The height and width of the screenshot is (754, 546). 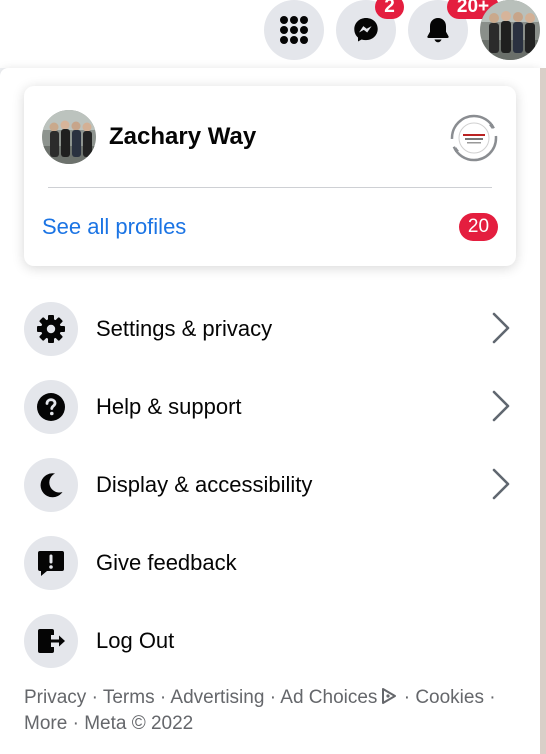 I want to click on bell-icon, so click(x=438, y=30).